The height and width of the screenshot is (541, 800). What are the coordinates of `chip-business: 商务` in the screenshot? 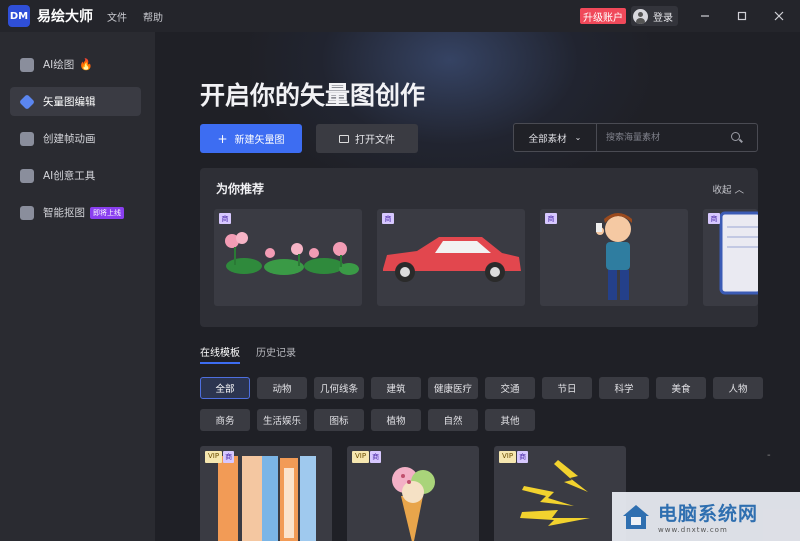 It's located at (225, 420).